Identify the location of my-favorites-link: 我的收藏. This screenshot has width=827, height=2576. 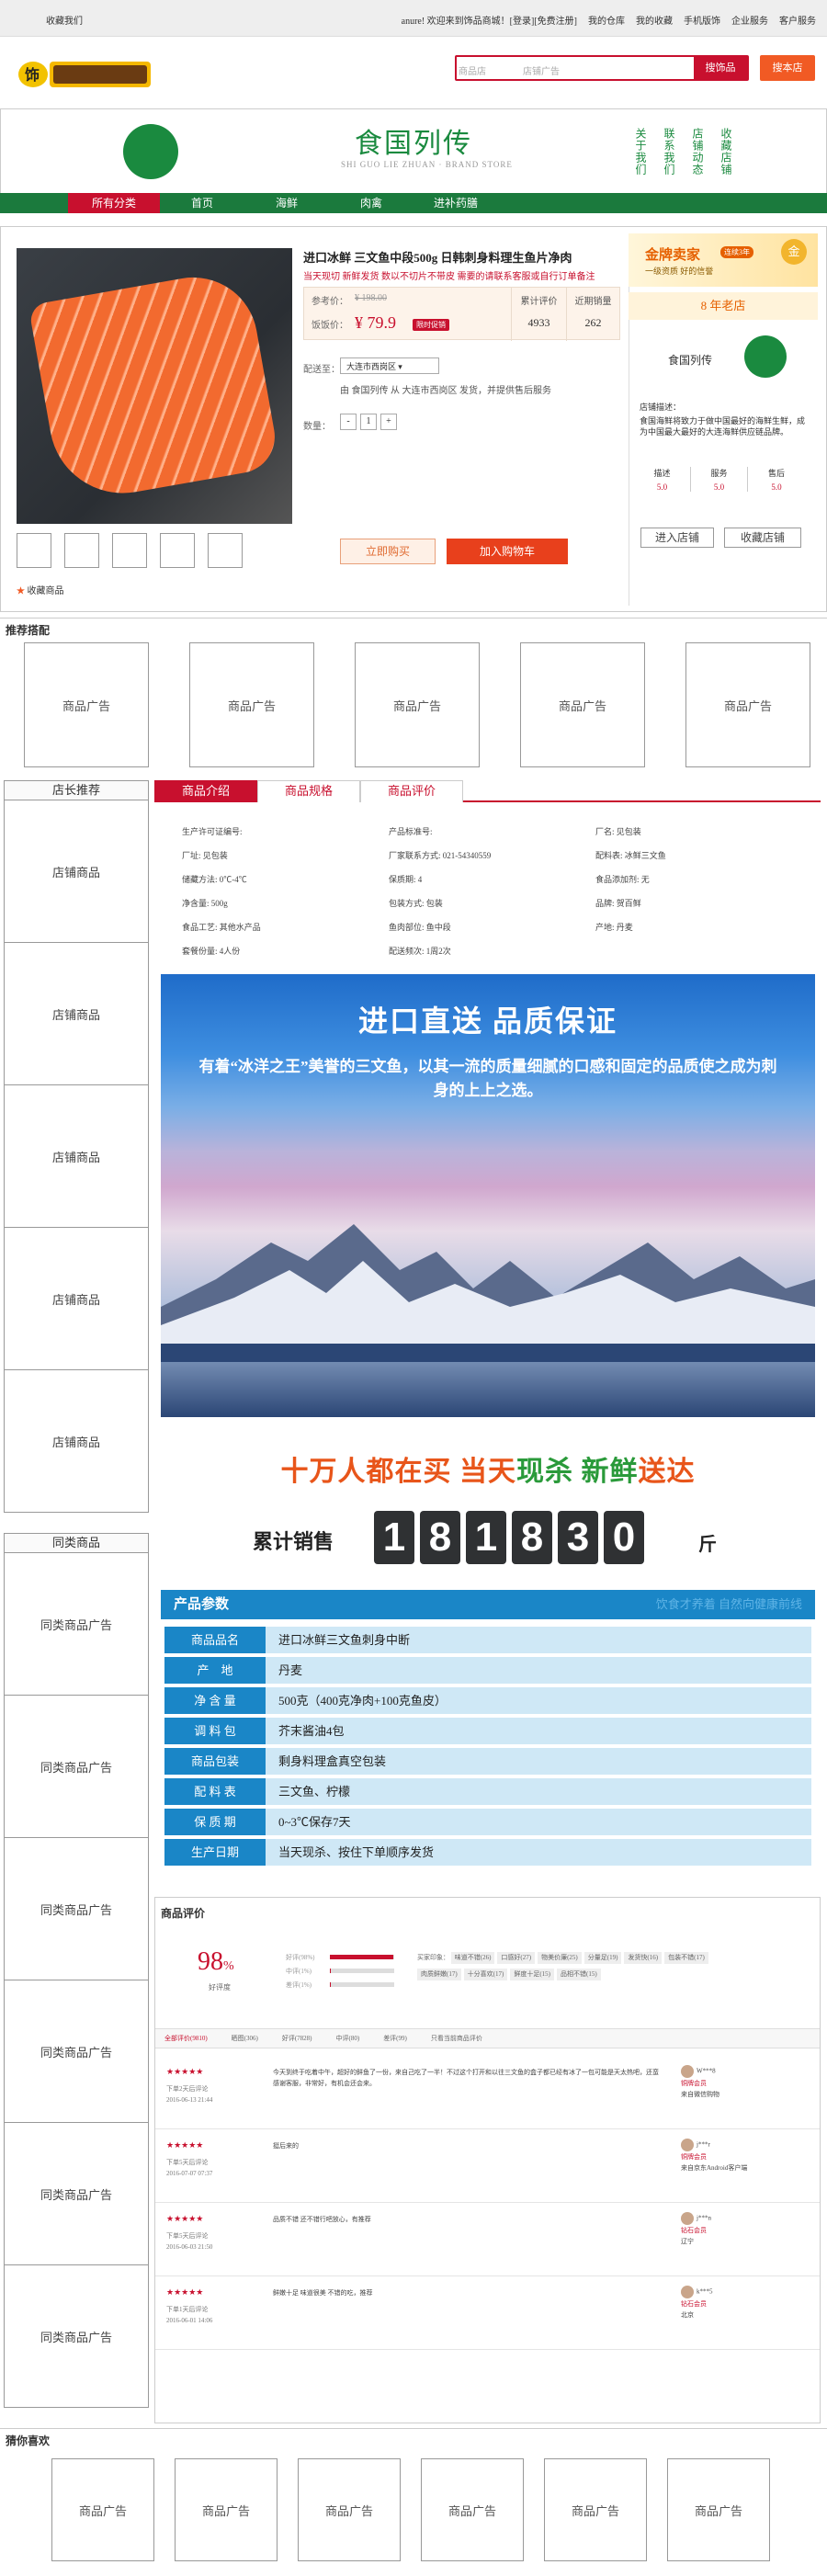
(654, 20).